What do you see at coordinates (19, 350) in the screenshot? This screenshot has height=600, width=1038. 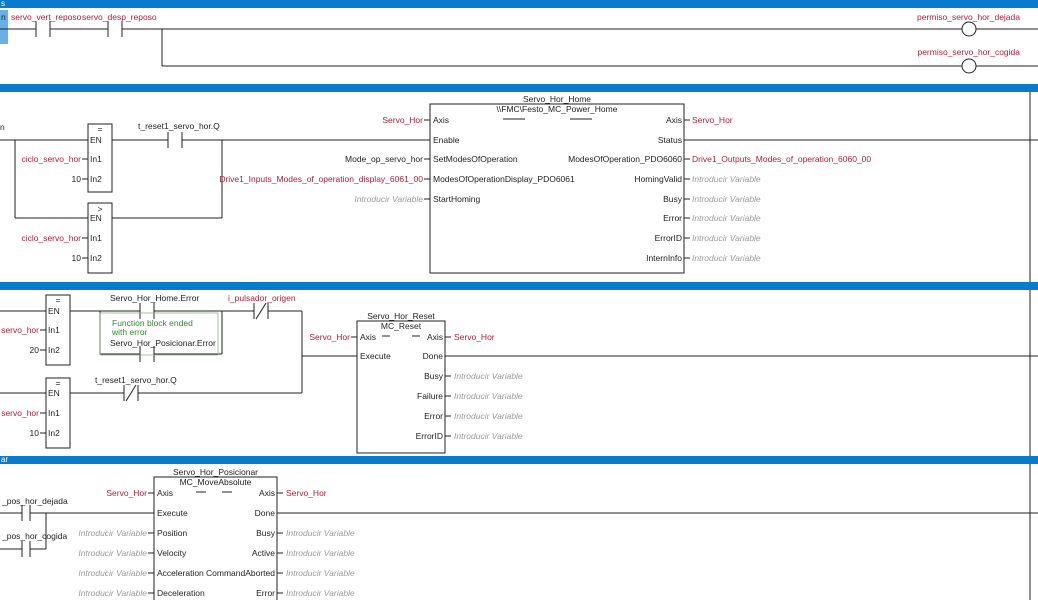 I see `compare-in2-value: 20` at bounding box center [19, 350].